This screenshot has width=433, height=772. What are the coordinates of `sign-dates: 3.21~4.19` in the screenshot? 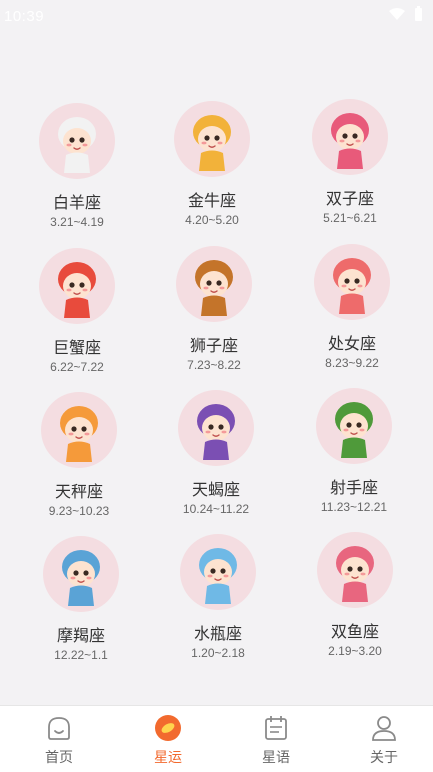 It's located at (77, 222).